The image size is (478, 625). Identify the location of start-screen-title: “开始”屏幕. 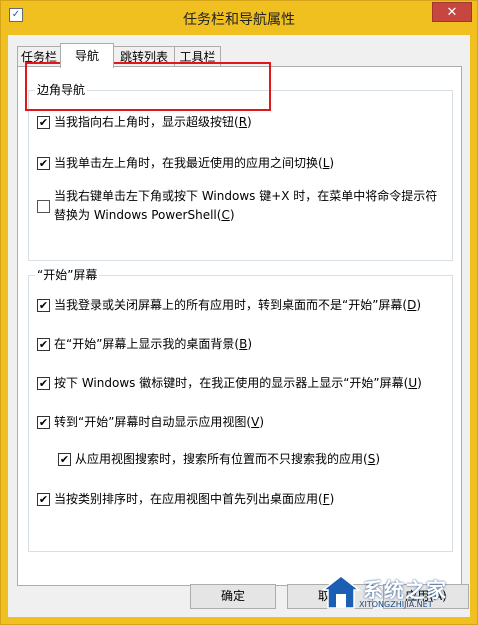
(67, 275).